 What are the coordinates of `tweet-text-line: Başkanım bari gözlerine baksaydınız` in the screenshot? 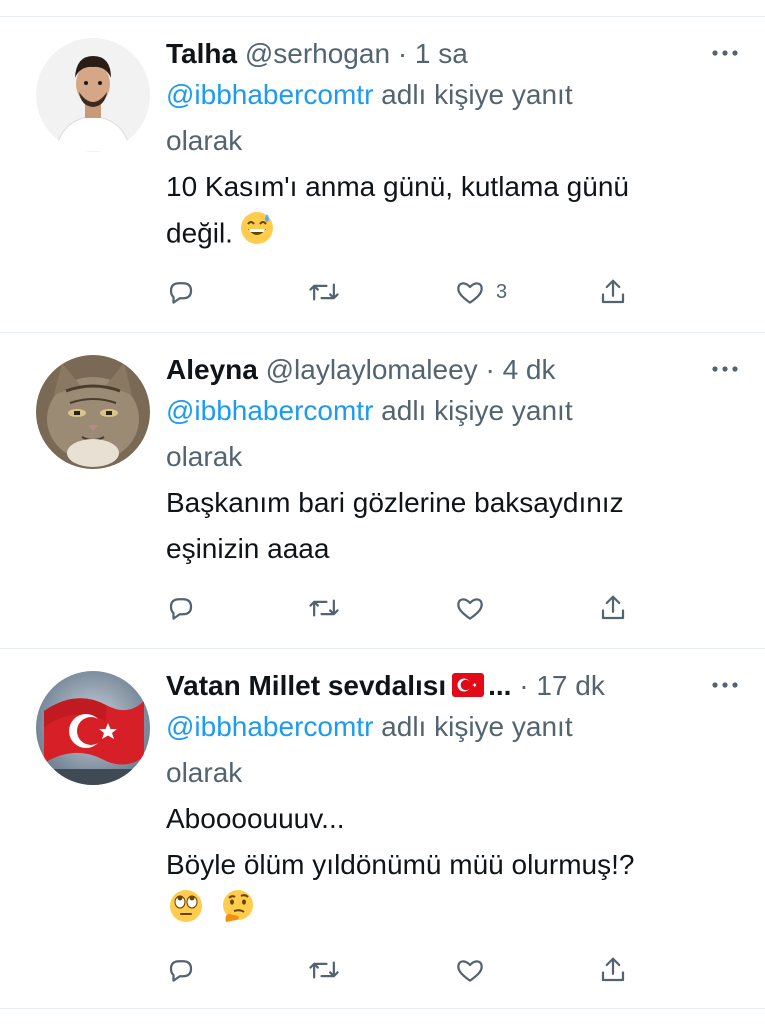 It's located at (395, 502).